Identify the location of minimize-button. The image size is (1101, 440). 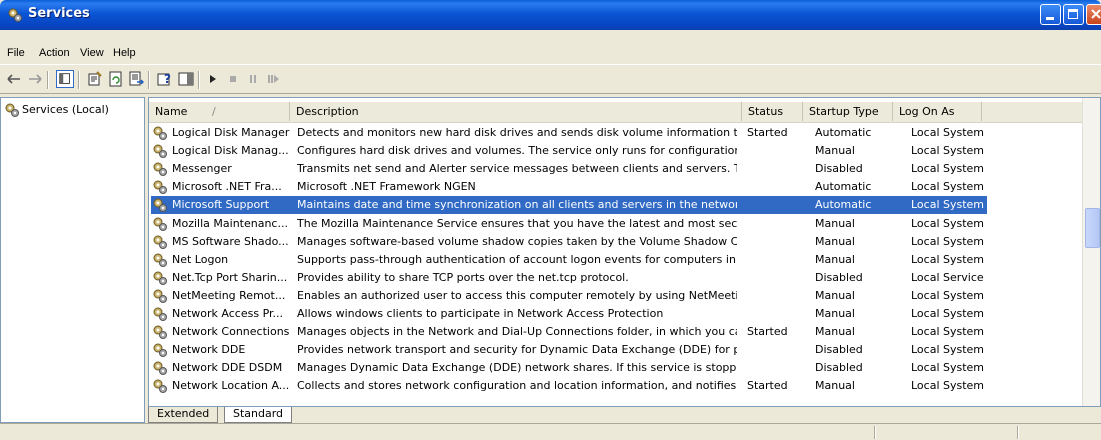
(1050, 14).